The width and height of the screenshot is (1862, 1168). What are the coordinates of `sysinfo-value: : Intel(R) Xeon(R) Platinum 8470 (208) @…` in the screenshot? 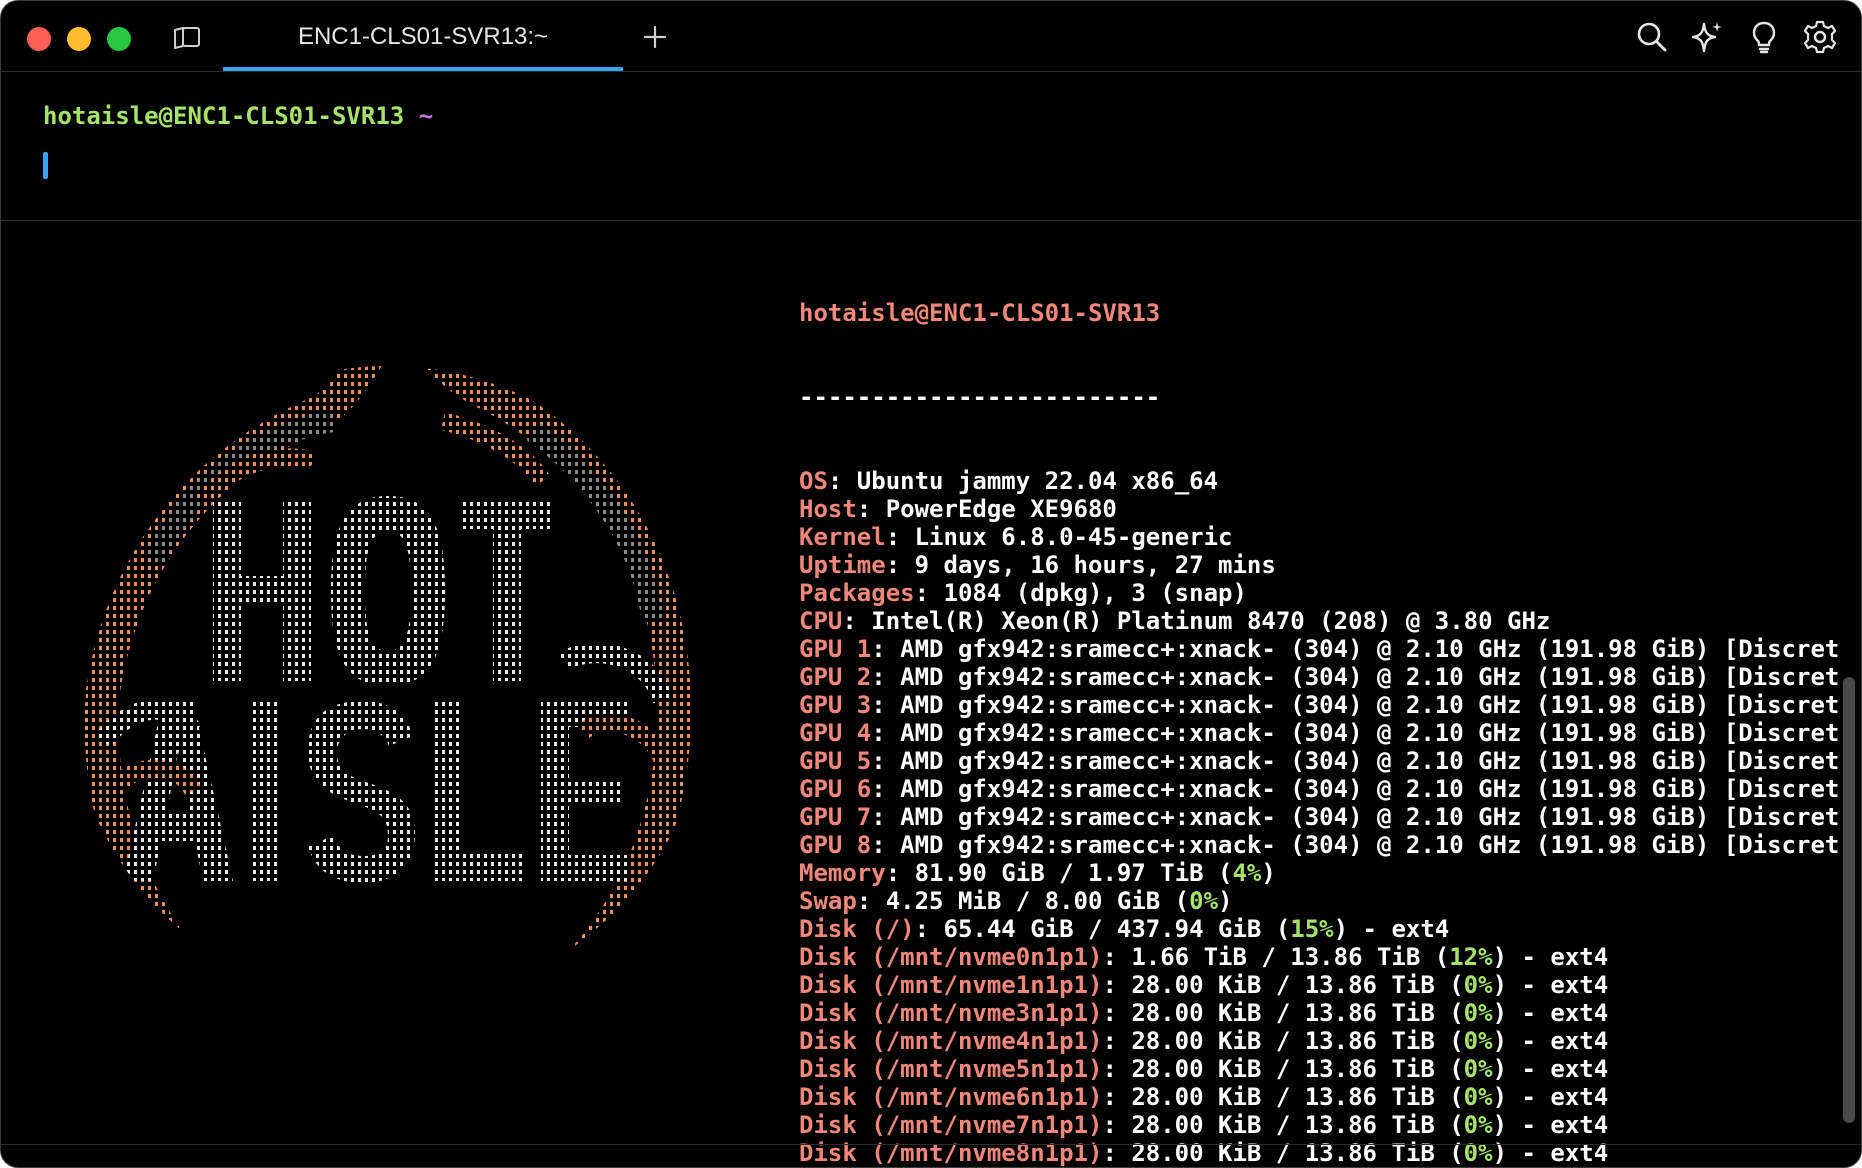 It's located at (1196, 621).